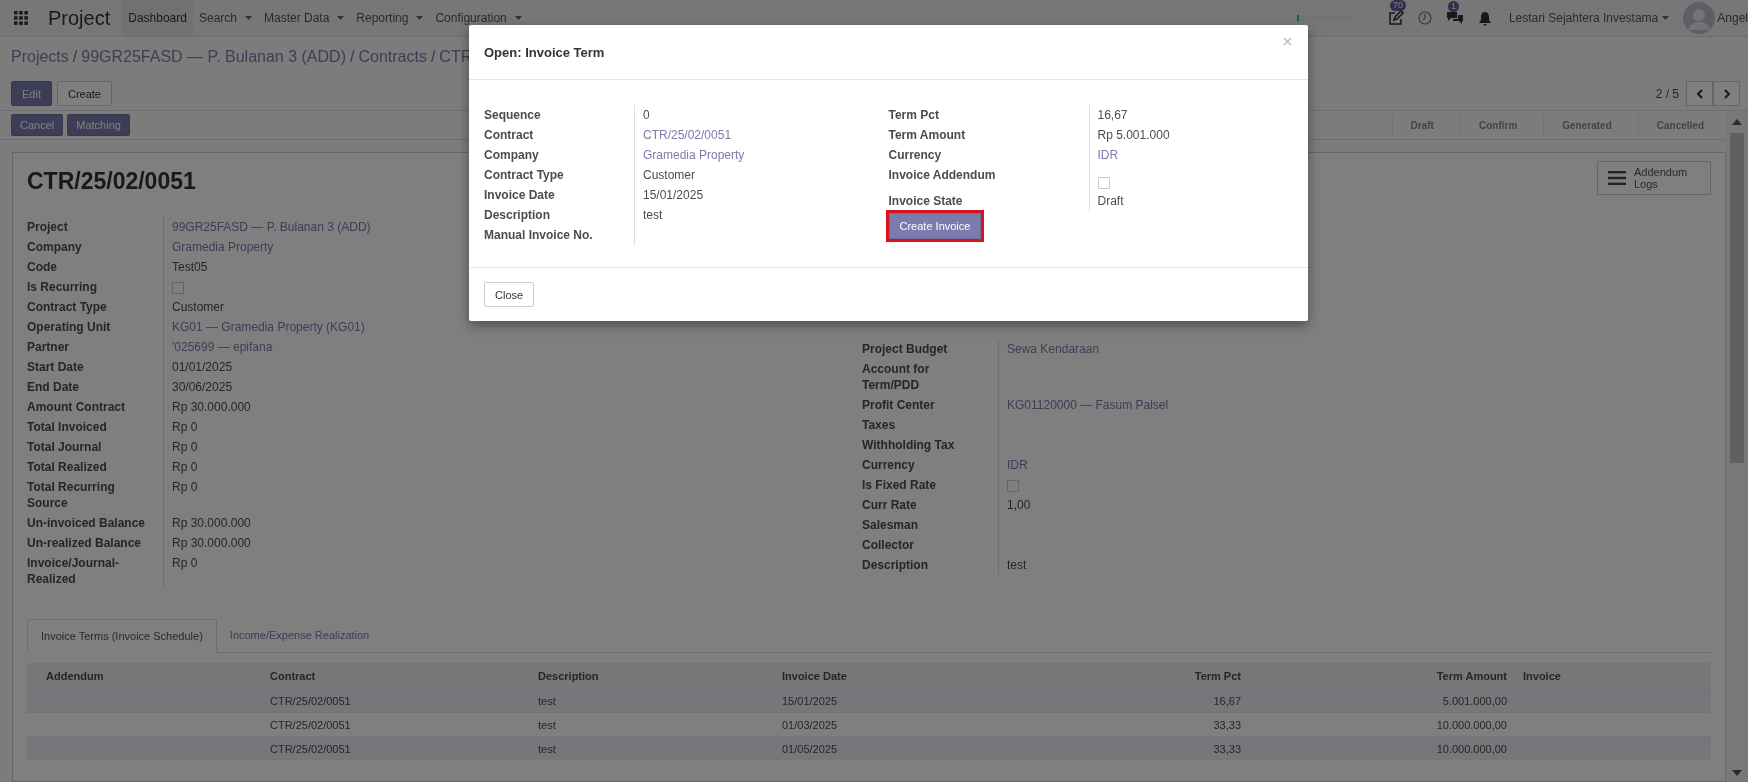 This screenshot has width=1748, height=782. Describe the element at coordinates (95, 571) in the screenshot. I see `field-label: Invoice/Journal-Realized` at that location.